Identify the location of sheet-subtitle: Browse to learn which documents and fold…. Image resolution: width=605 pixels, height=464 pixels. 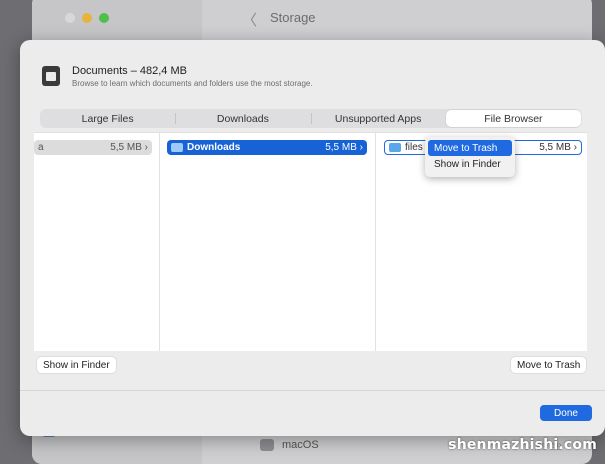
(192, 83).